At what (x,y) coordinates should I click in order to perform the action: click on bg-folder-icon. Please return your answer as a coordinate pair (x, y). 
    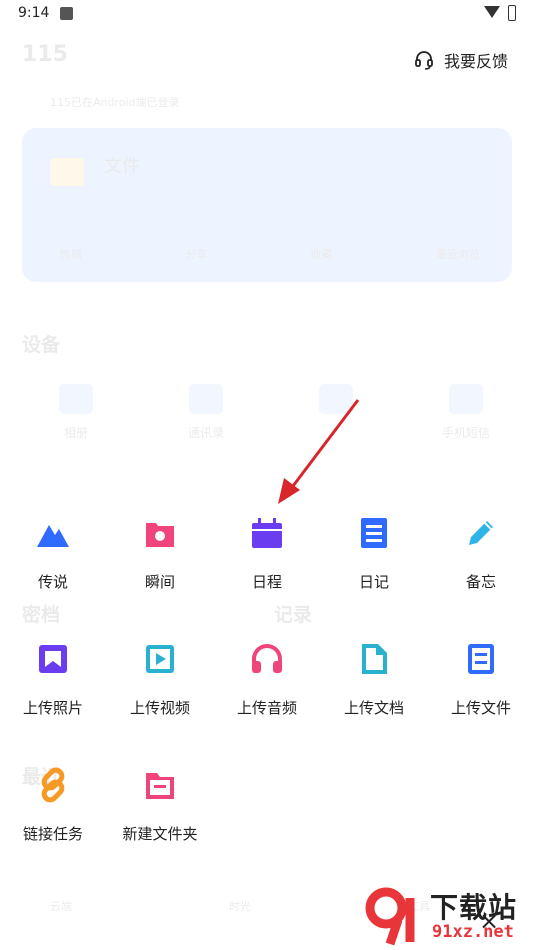
    Looking at the image, I should click on (67, 172).